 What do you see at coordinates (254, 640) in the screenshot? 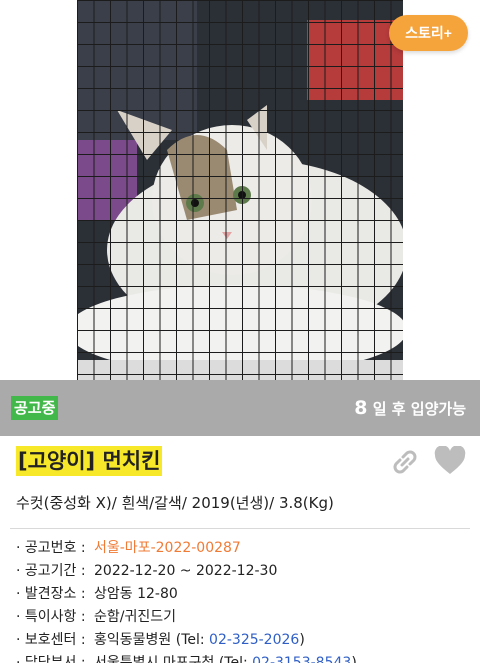
I see `shelter-phone-link: 02-325-2026` at bounding box center [254, 640].